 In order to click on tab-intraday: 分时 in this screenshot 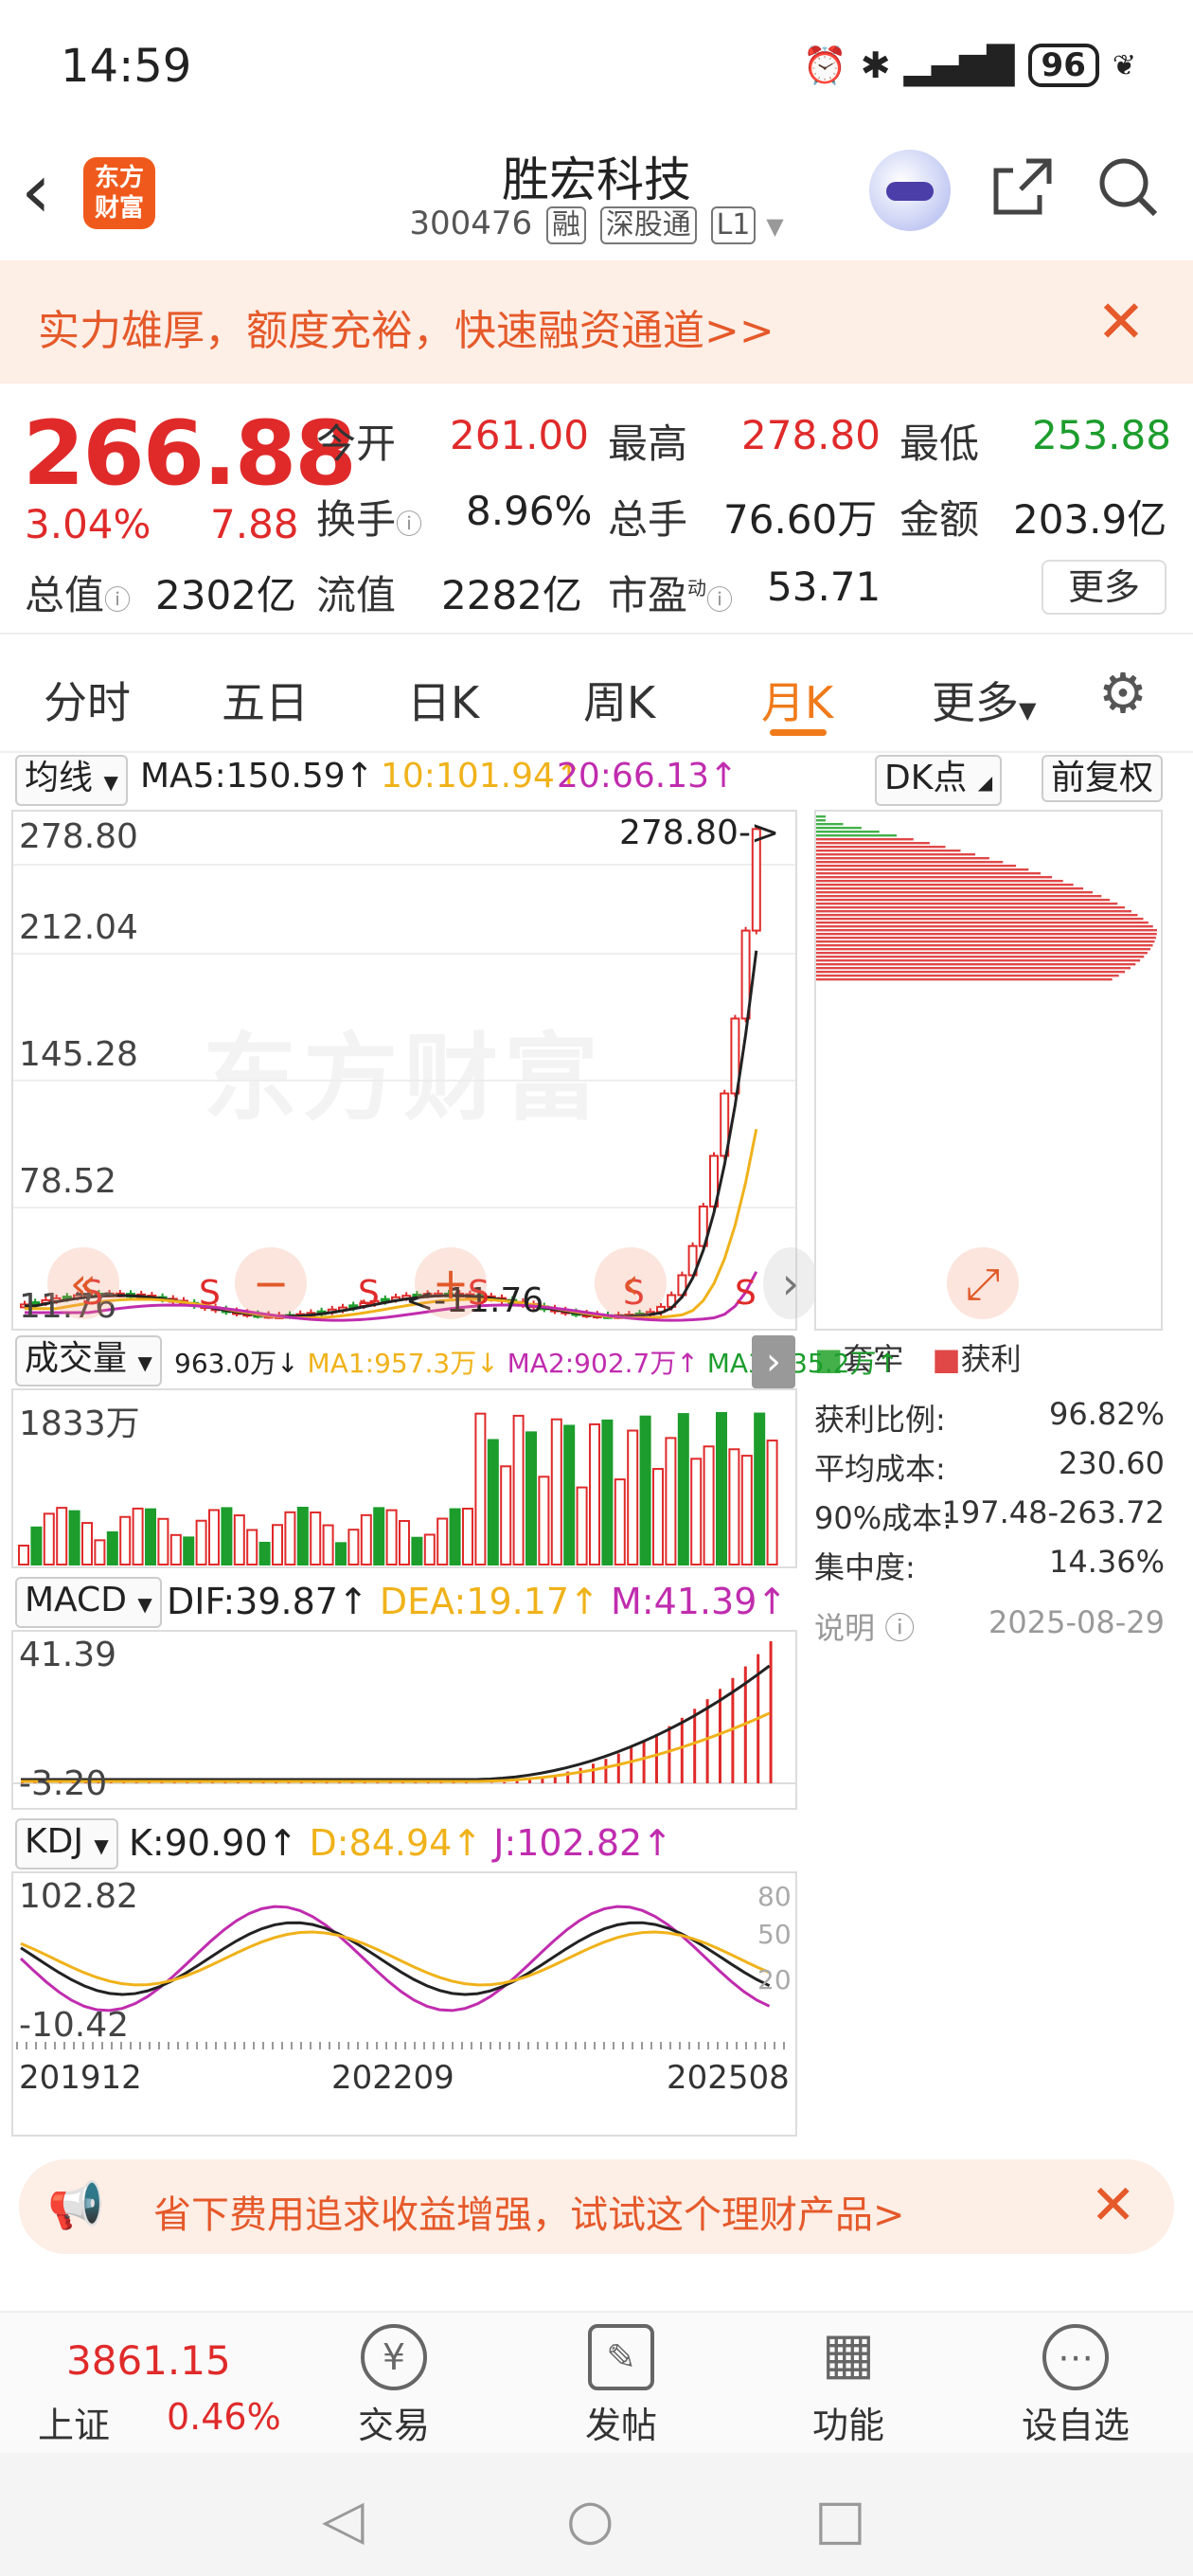, I will do `click(87, 700)`.